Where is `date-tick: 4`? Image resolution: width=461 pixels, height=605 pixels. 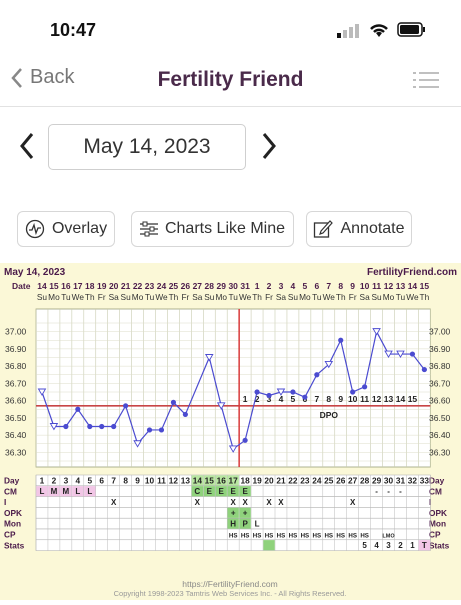 date-tick: 4 is located at coordinates (293, 286).